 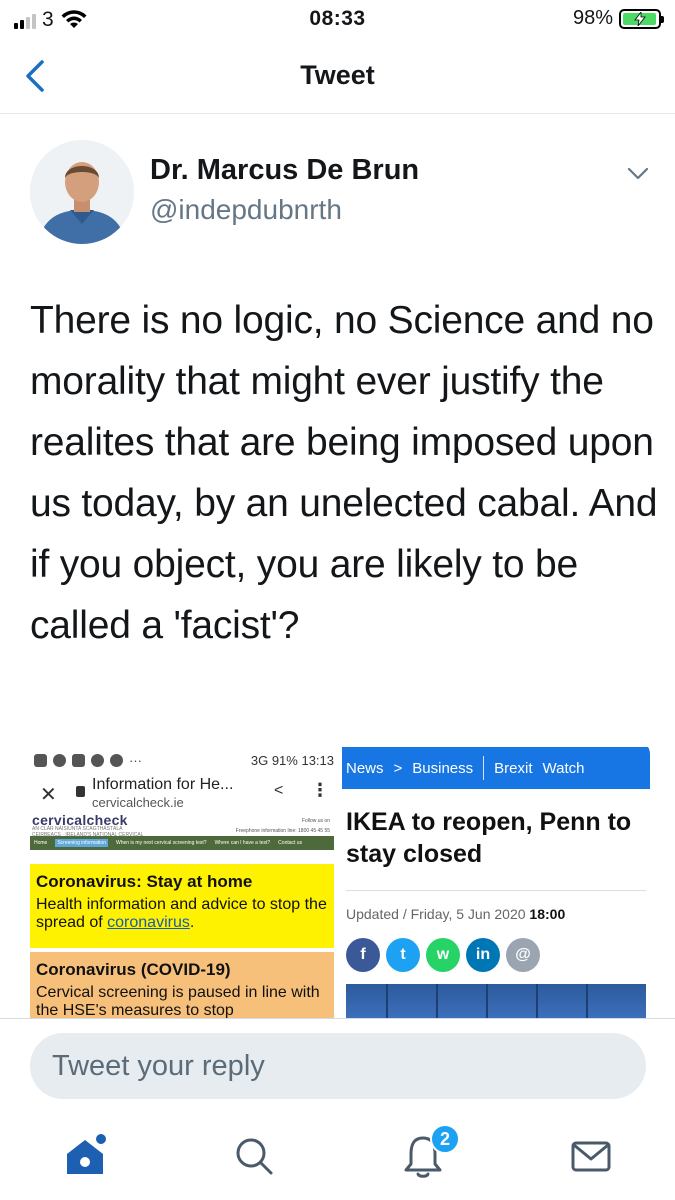 What do you see at coordinates (279, 790) in the screenshot?
I see `share-icon: <` at bounding box center [279, 790].